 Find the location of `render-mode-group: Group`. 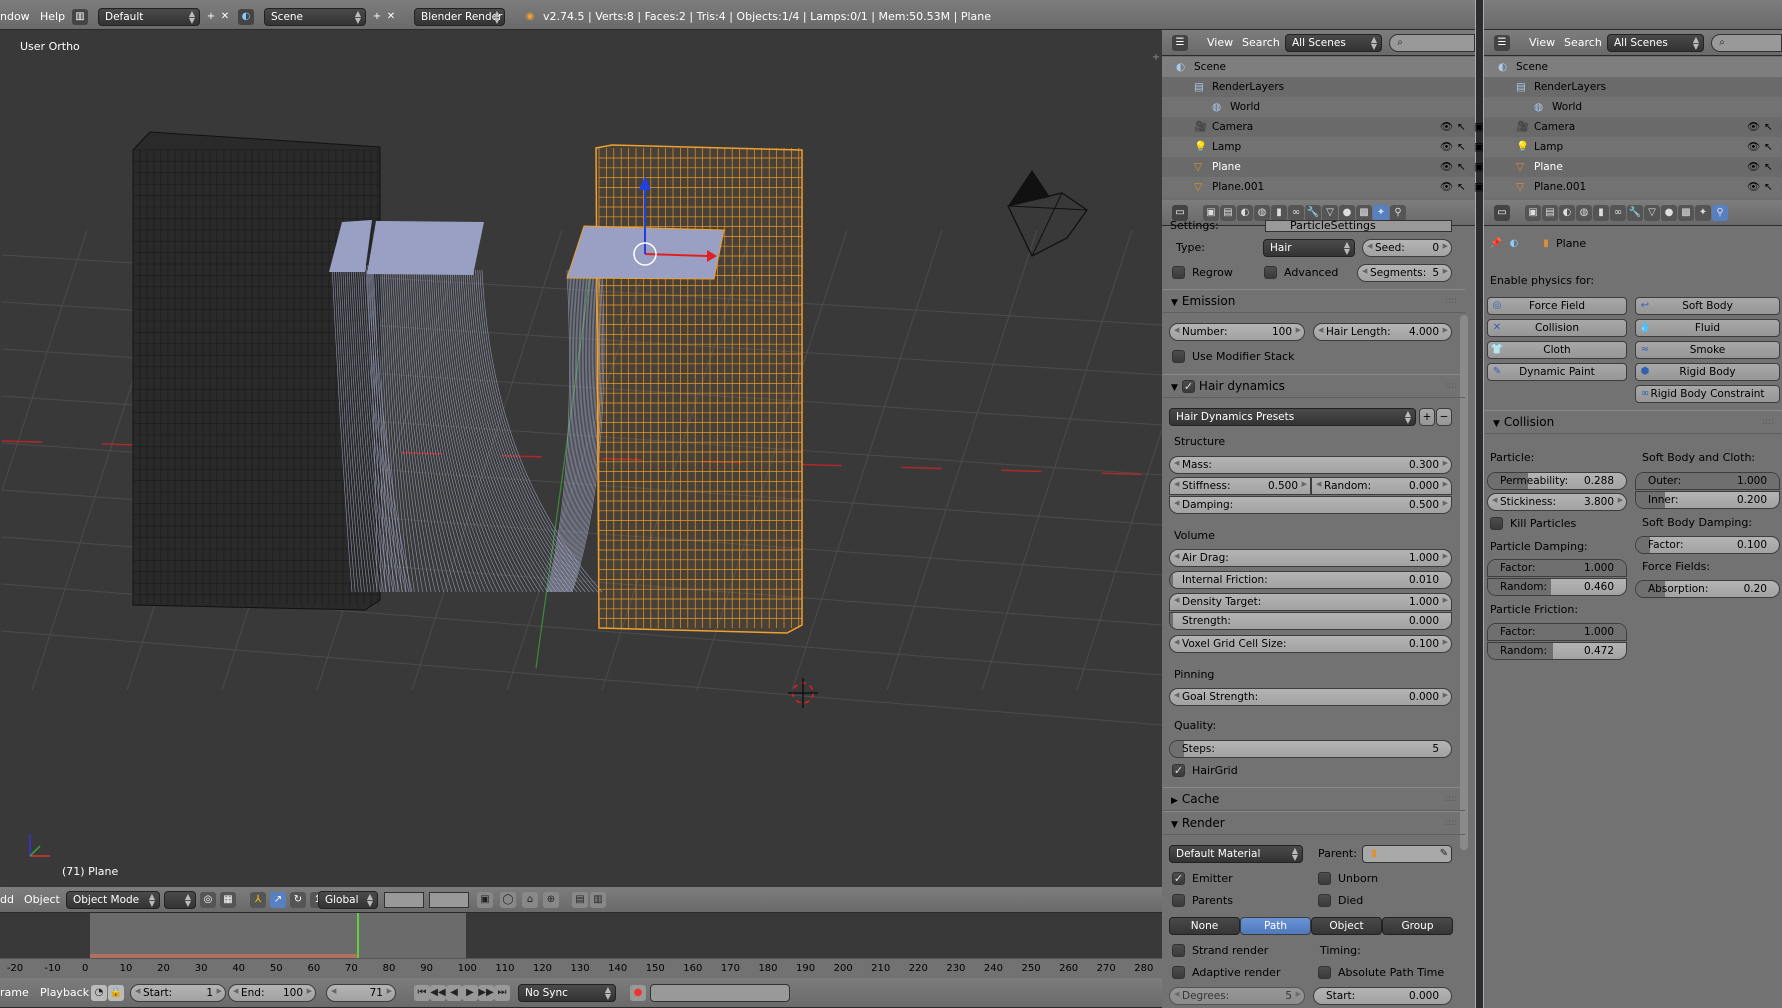

render-mode-group: Group is located at coordinates (1417, 926).